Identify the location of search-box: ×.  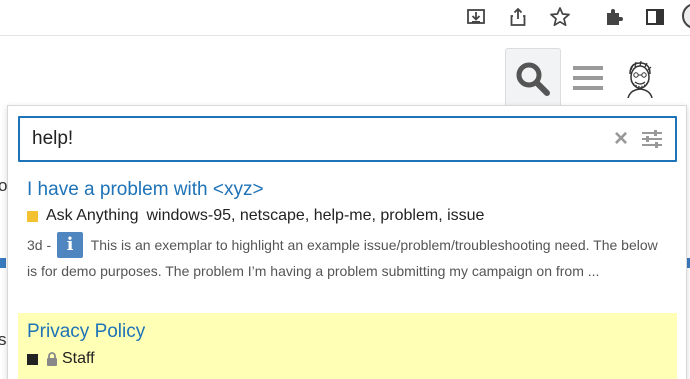
(347, 139).